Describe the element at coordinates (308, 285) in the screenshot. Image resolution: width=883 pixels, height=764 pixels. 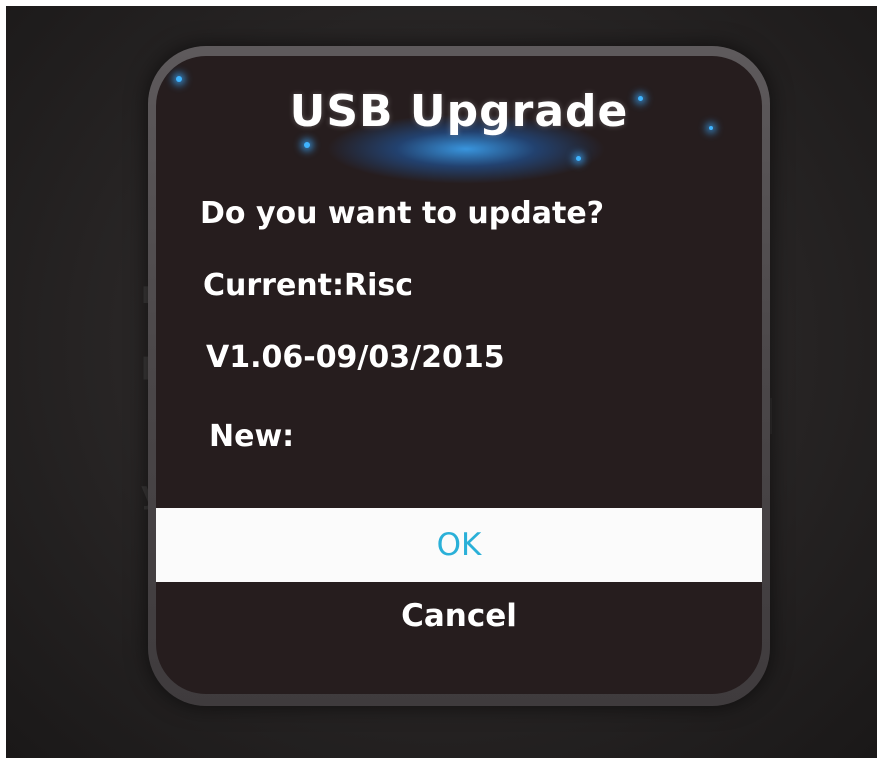
I see `current-label: Current:Risc` at that location.